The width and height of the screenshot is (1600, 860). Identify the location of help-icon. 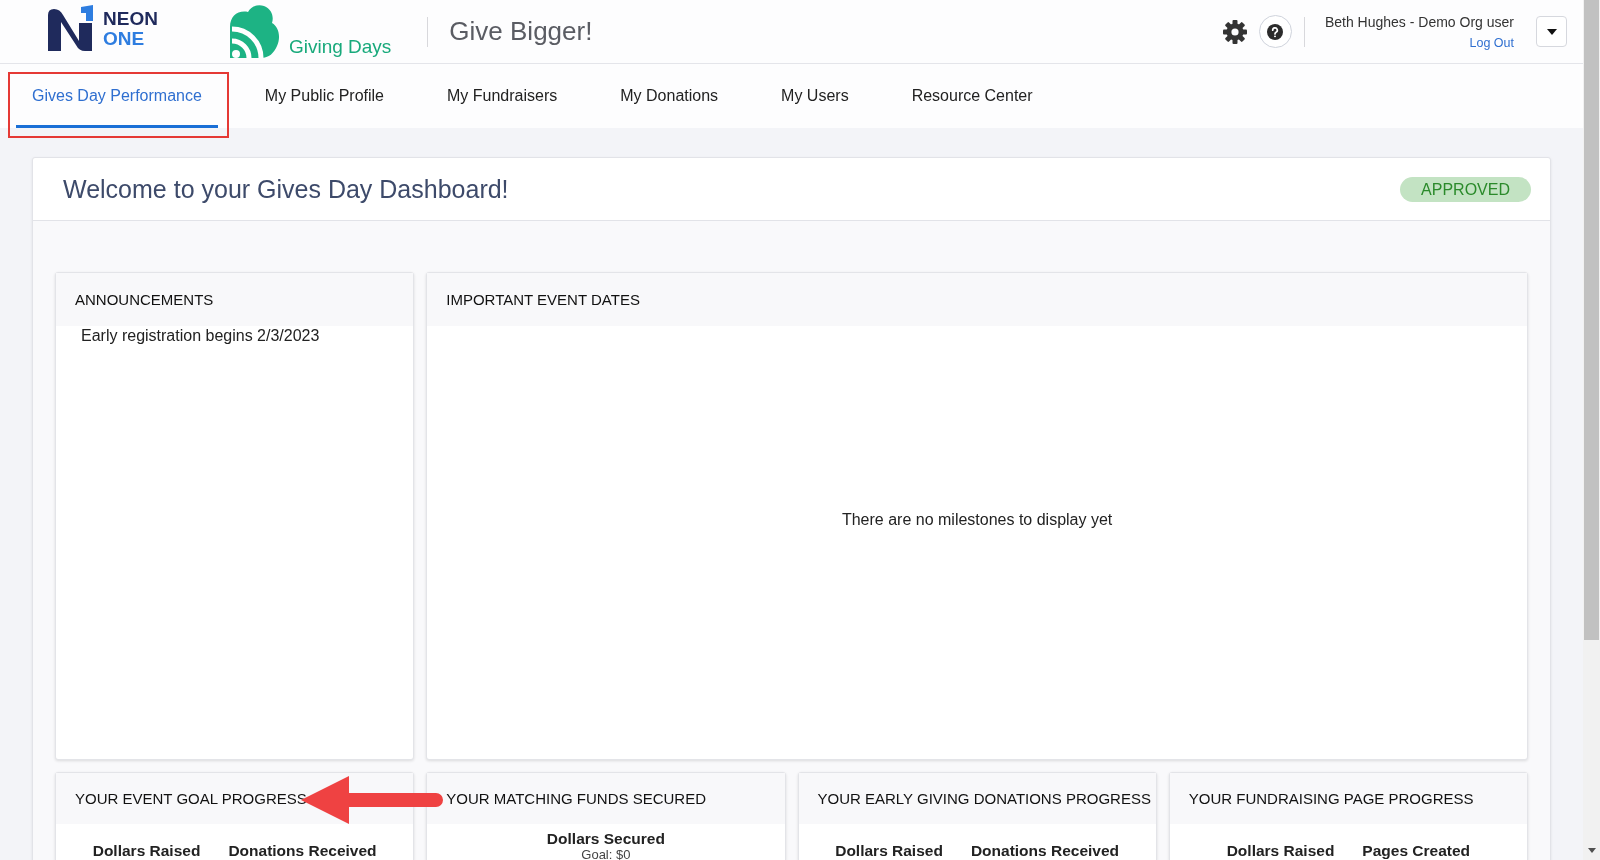
(1275, 31).